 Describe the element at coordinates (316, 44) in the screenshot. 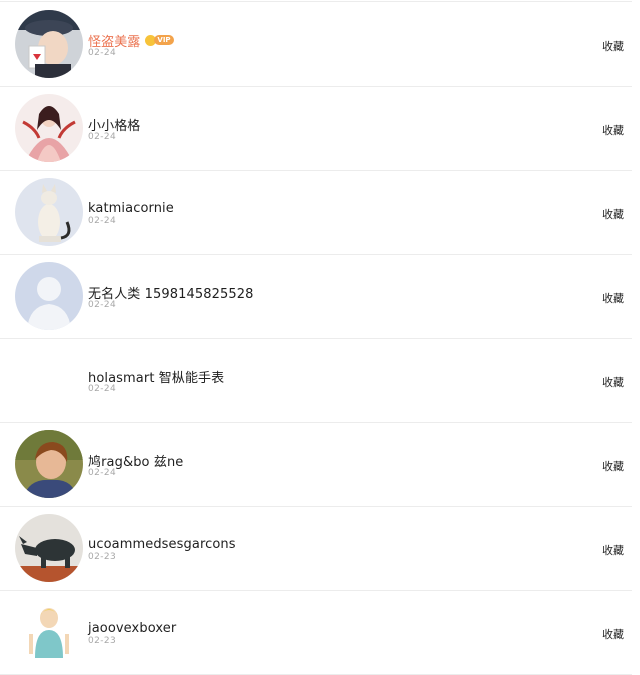

I see `list-item: 怪盗美露 VIP 02-24 收藏` at that location.